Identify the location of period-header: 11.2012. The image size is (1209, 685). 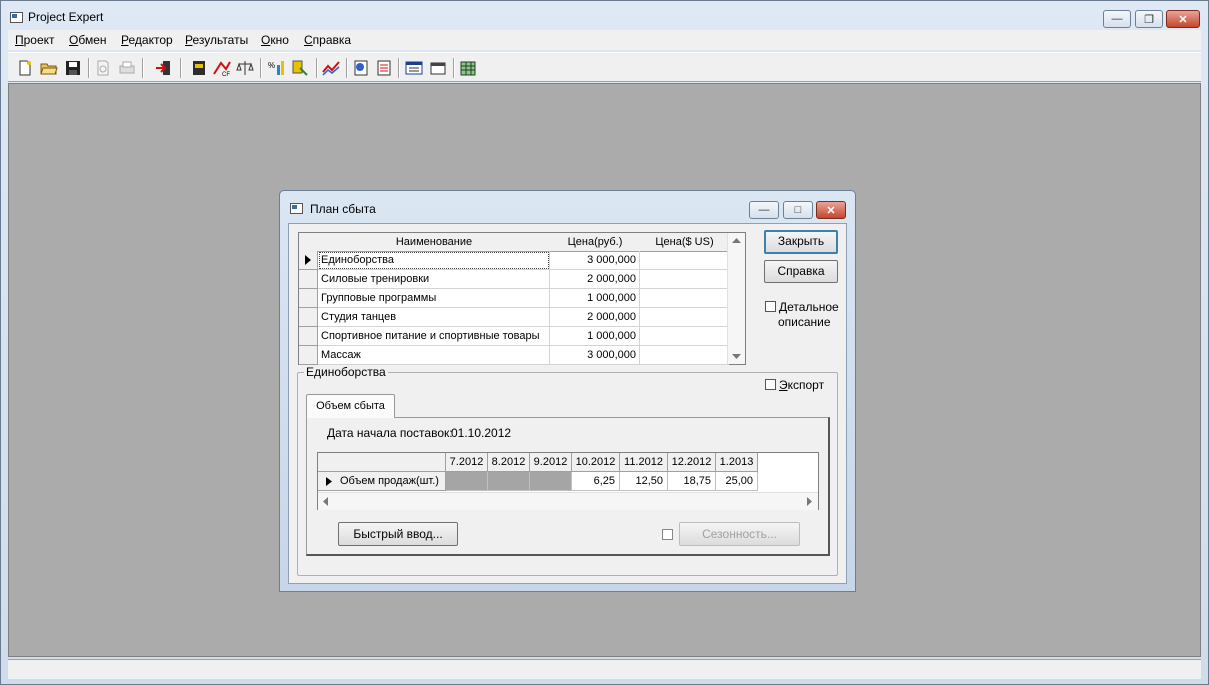
(644, 462).